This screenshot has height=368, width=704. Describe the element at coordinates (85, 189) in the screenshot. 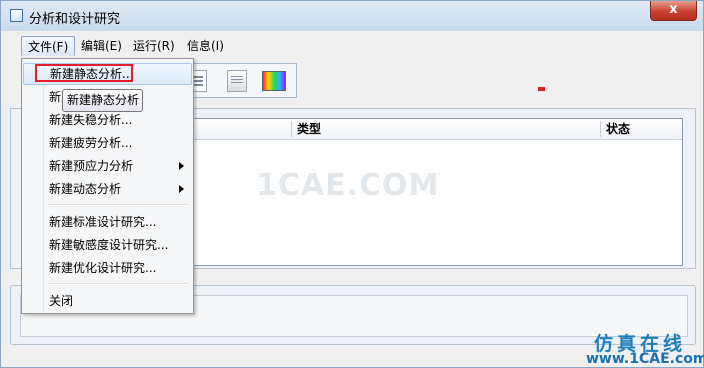

I see `menu-item-label: 新建动态分析` at that location.